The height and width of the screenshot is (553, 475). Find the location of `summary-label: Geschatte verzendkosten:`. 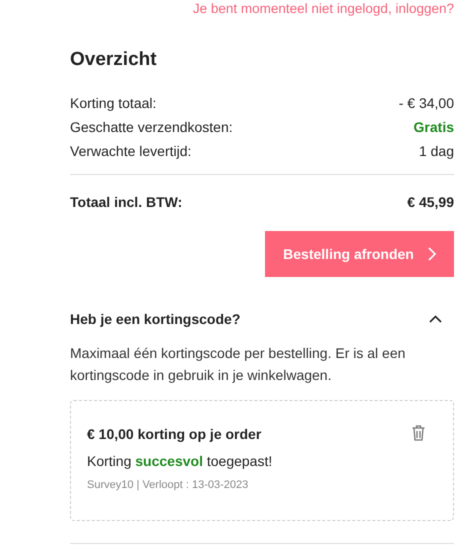

summary-label: Geschatte verzendkosten: is located at coordinates (151, 127).